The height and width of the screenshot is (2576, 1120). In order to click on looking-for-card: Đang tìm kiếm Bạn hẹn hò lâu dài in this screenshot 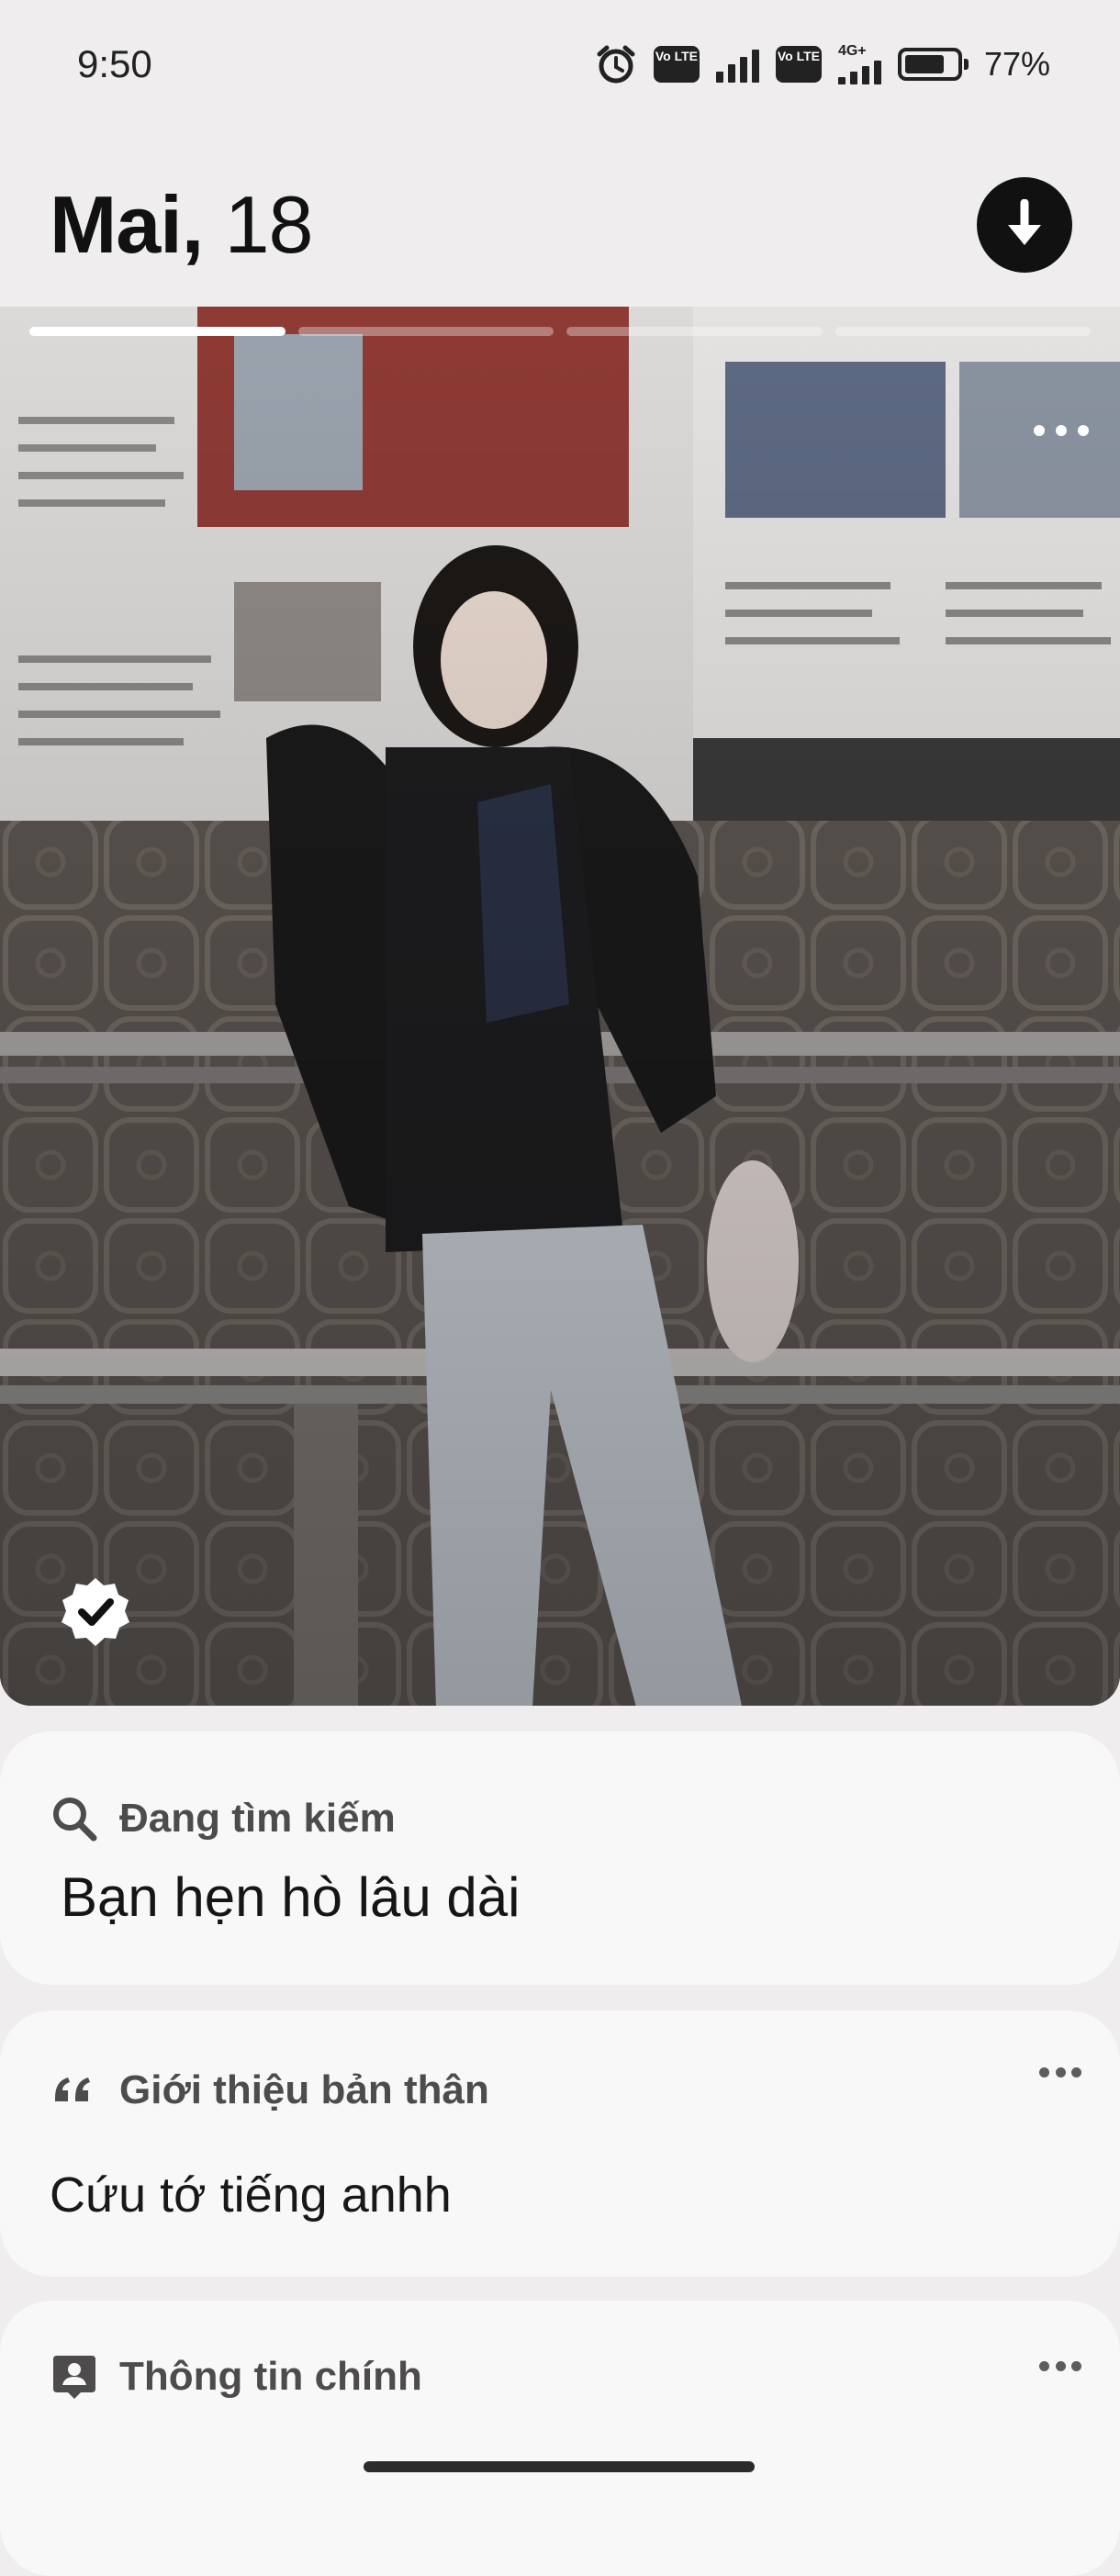, I will do `click(560, 1858)`.